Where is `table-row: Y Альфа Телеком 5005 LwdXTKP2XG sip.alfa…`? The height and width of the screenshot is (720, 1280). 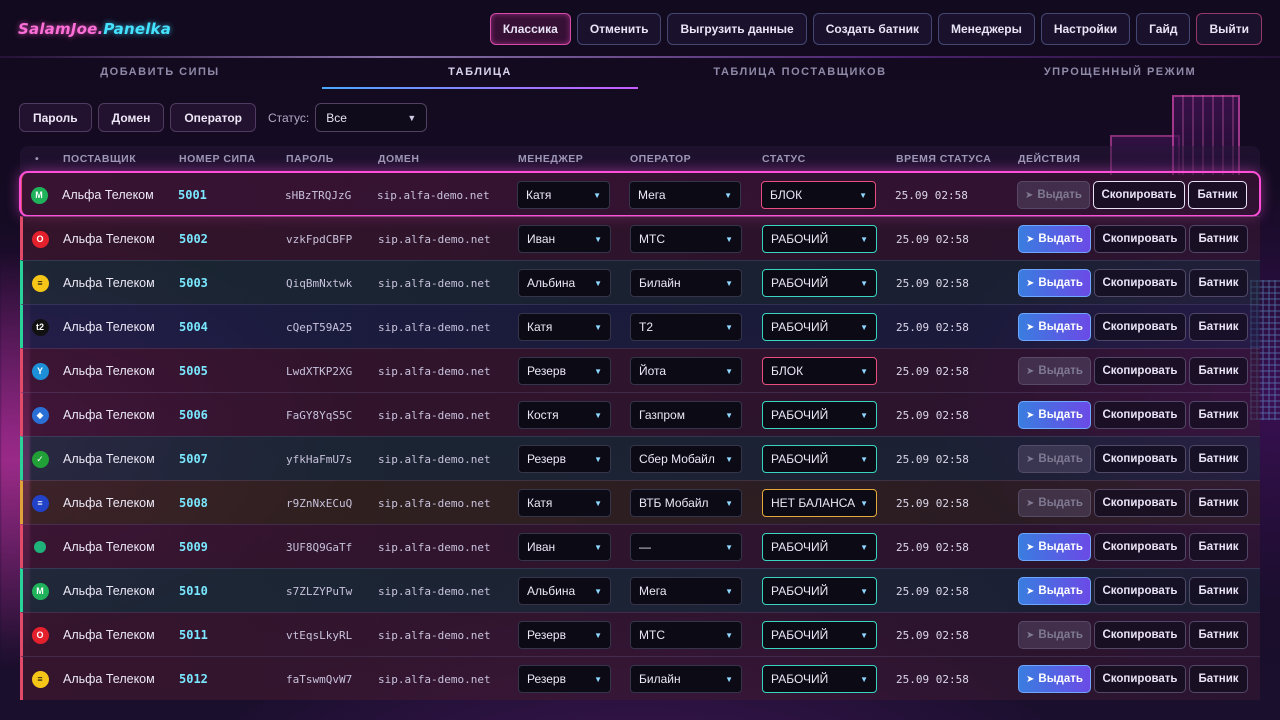
table-row: Y Альфа Телеком 5005 LwdXTKP2XG sip.alfa… is located at coordinates (640, 370).